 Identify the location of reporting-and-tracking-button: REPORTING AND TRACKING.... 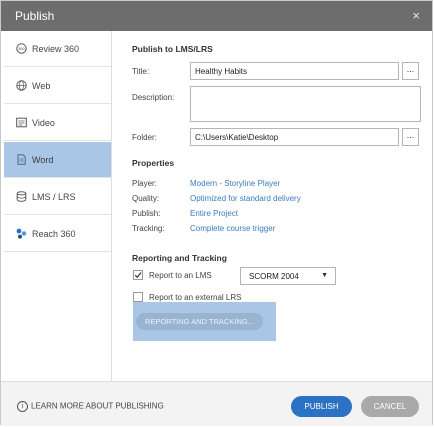
(199, 321).